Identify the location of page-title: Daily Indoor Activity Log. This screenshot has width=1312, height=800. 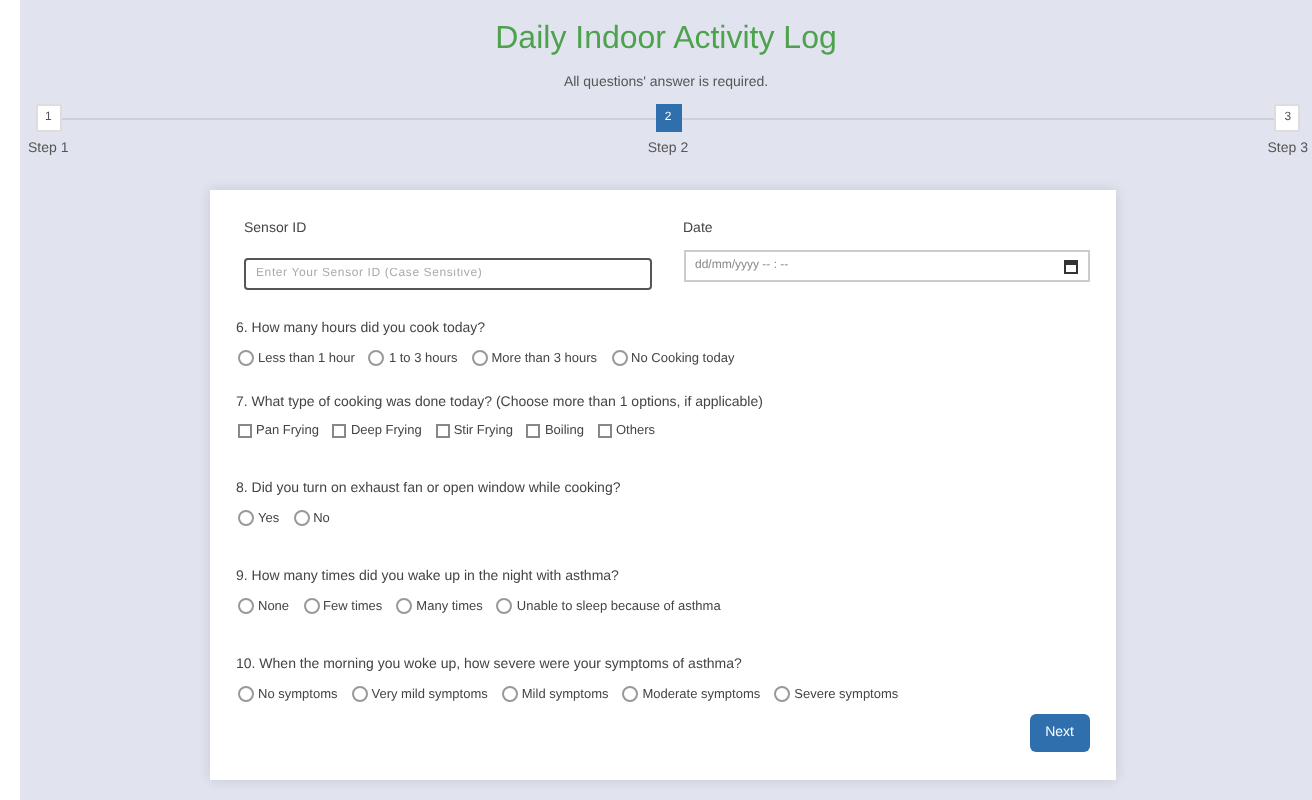
(666, 40).